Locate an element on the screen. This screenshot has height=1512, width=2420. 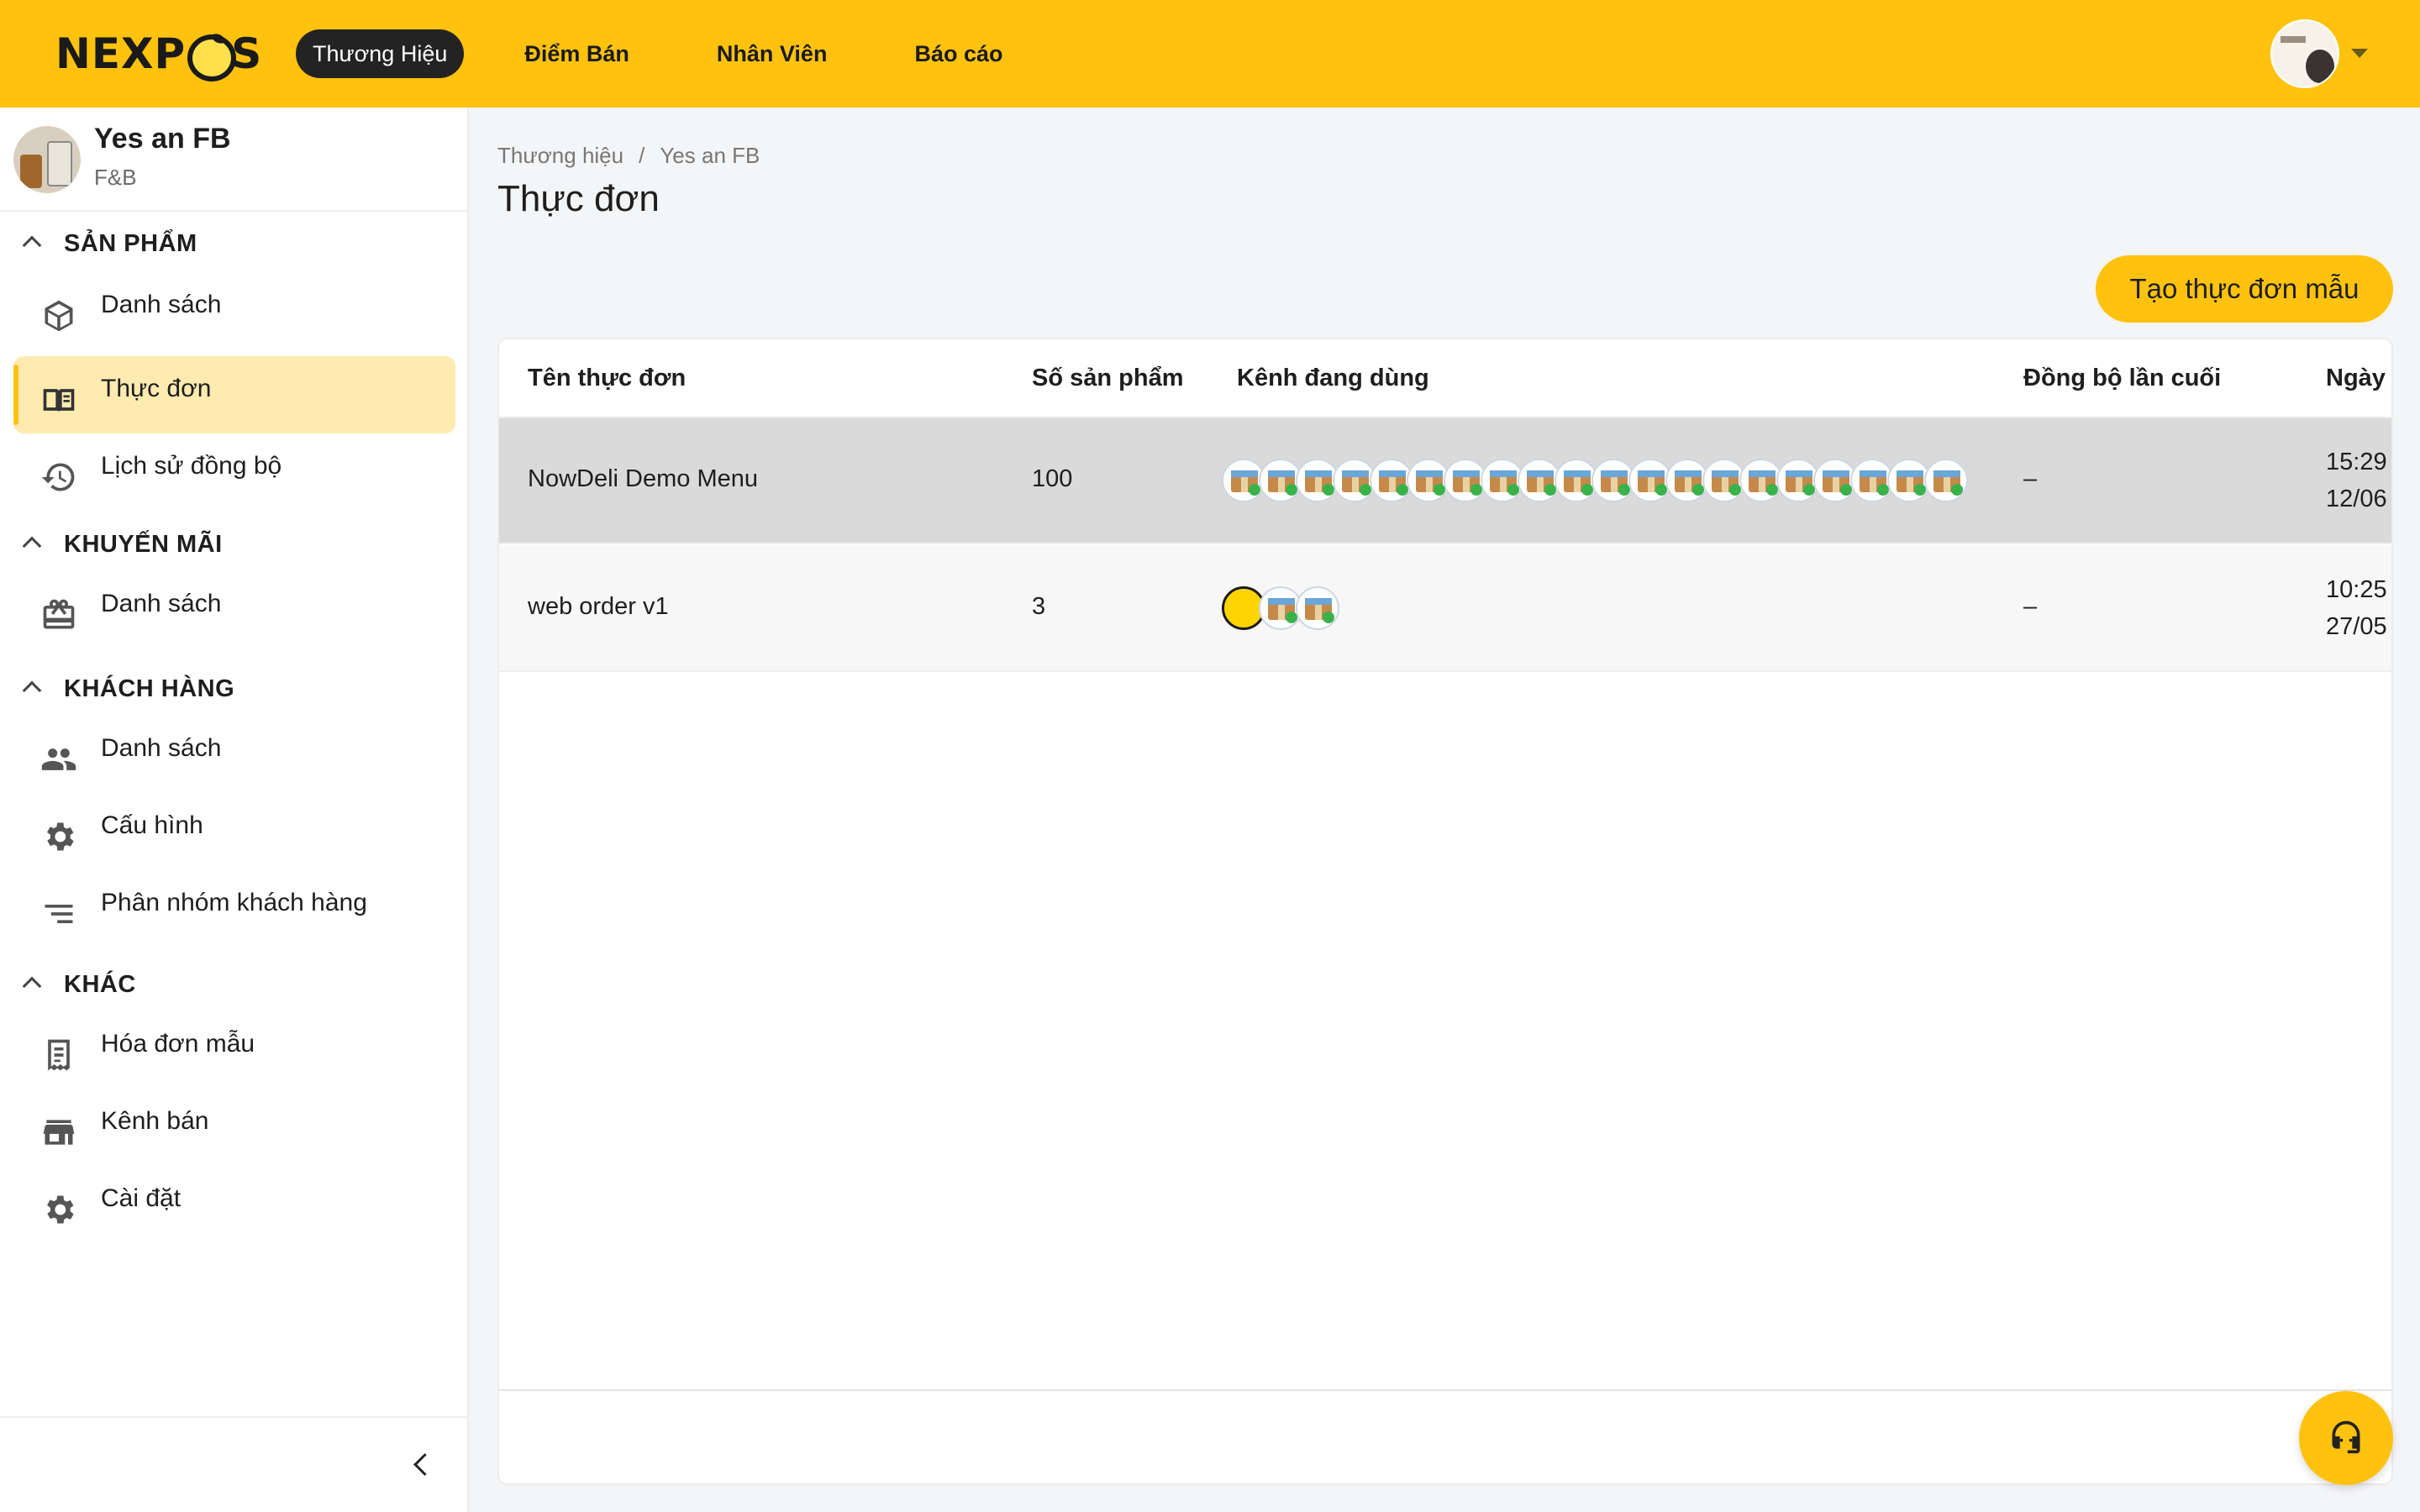
col-header-last-sync: Đồng bộ lần cuối is located at coordinates (2122, 378).